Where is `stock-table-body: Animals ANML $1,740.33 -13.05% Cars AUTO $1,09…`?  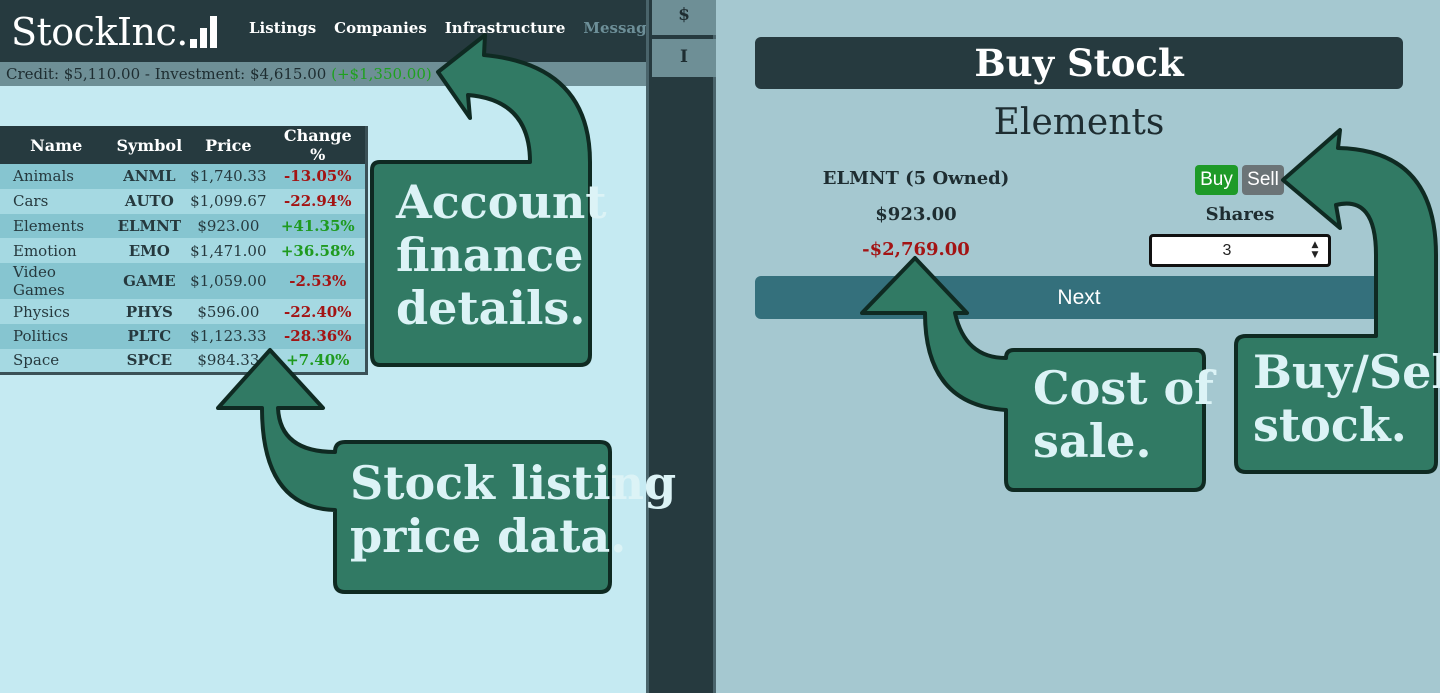 stock-table-body: Animals ANML $1,740.33 -13.05% Cars AUTO $1,09… is located at coordinates (183, 269).